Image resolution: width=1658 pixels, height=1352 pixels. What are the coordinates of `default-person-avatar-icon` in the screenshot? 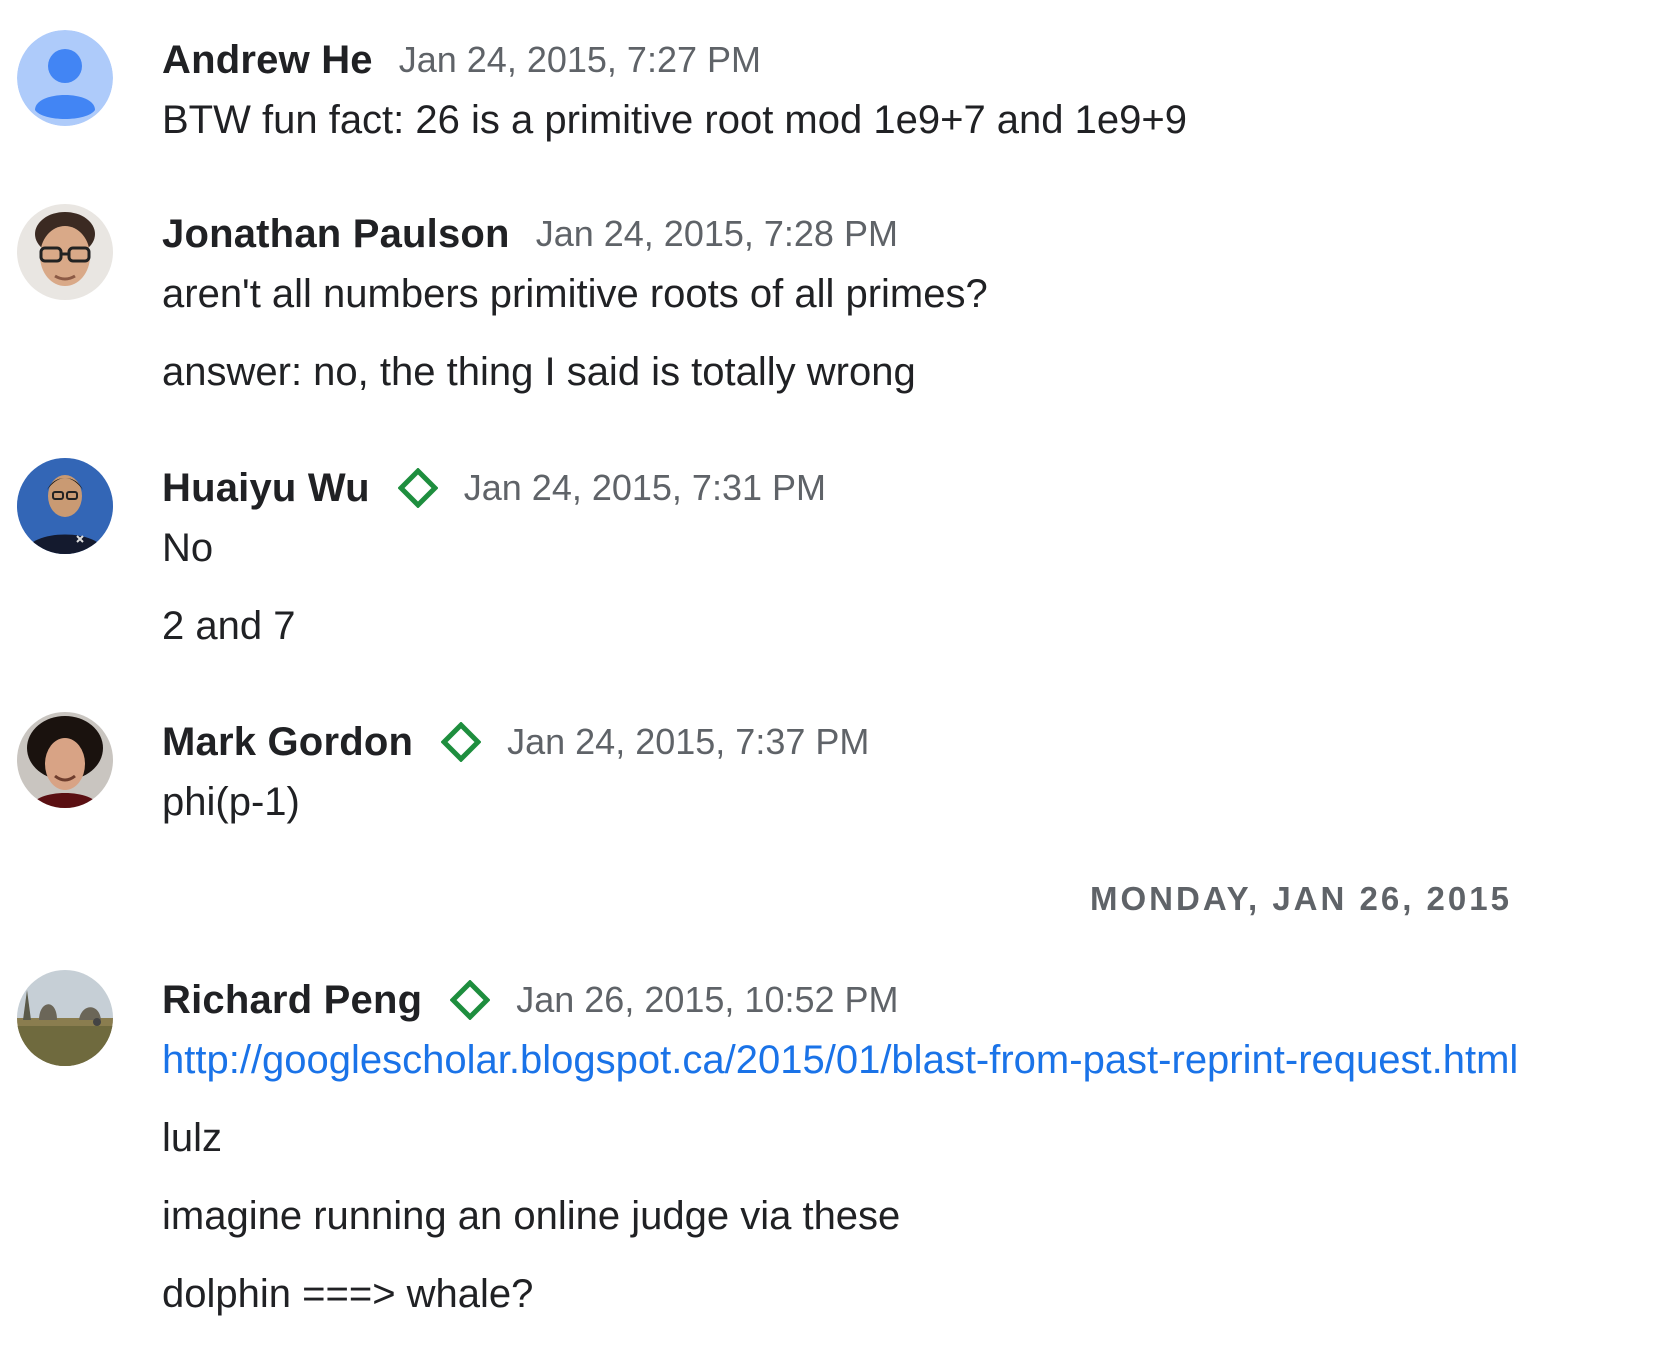 It's located at (65, 78).